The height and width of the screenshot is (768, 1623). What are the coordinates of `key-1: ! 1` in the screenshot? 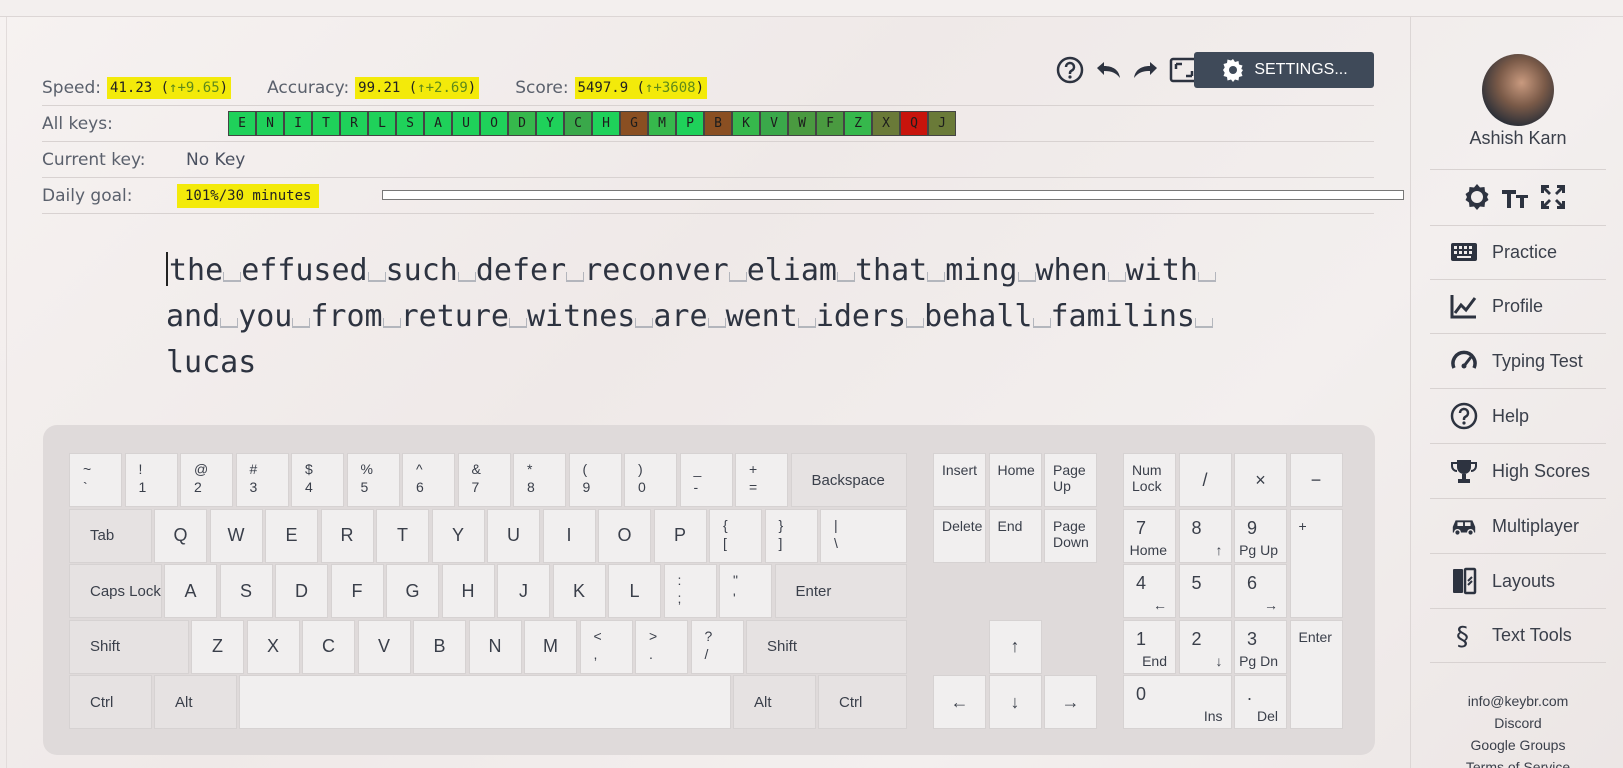 It's located at (151, 480).